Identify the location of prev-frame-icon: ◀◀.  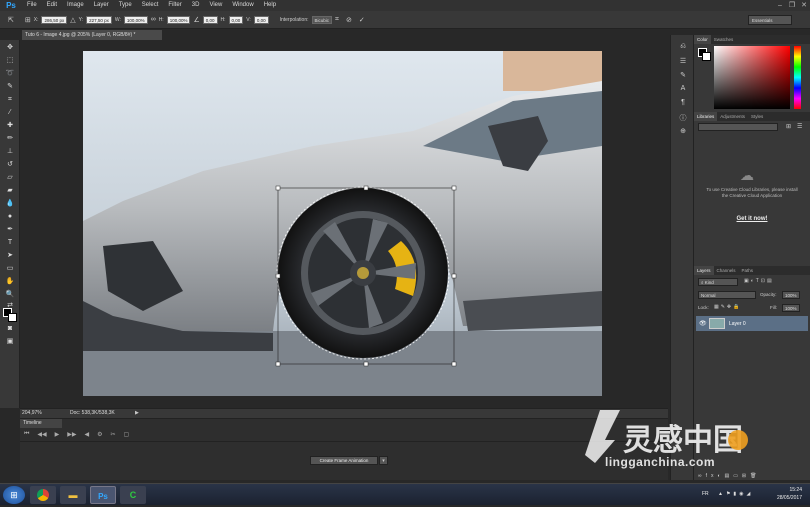
(41, 434).